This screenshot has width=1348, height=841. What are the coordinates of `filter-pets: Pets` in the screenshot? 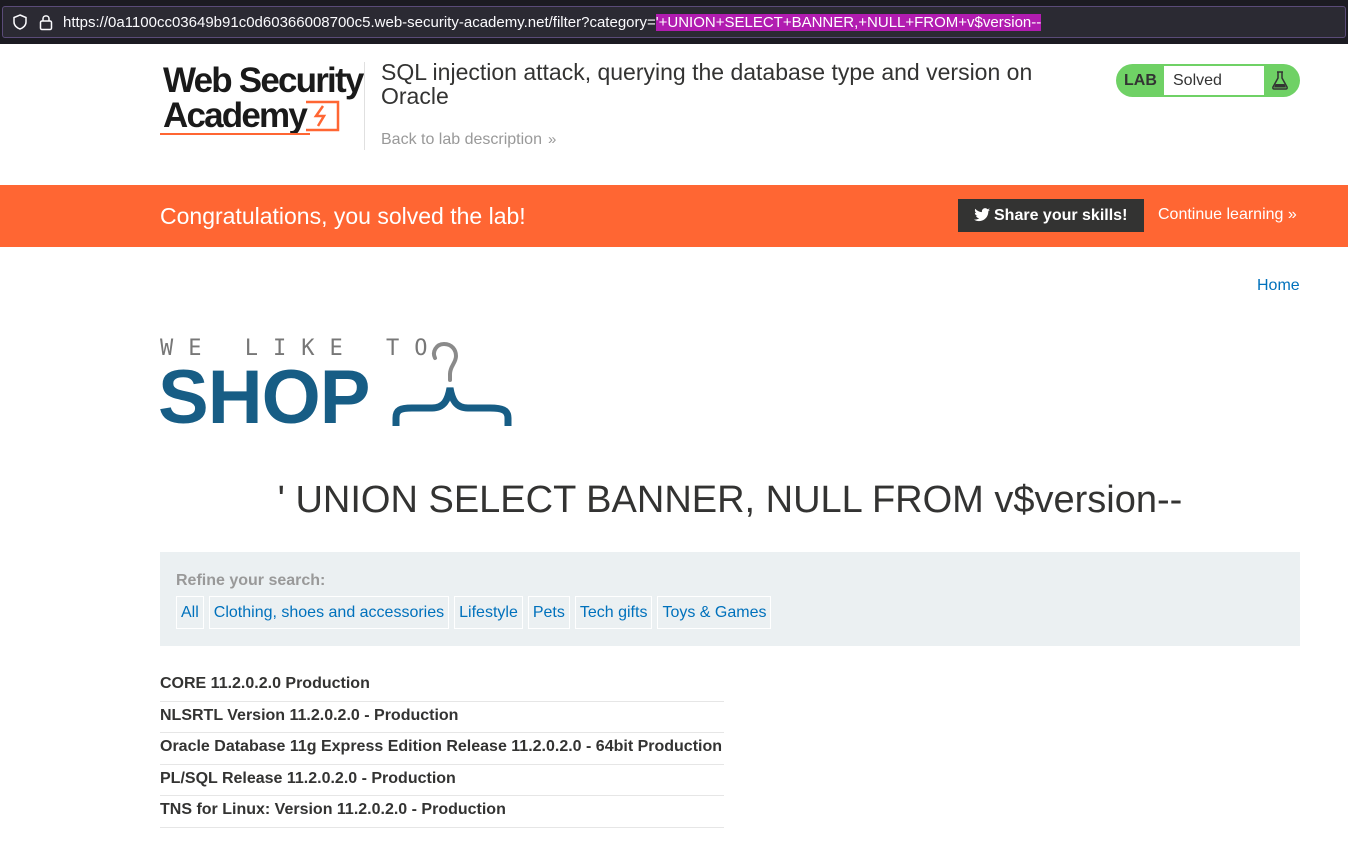 It's located at (548, 612).